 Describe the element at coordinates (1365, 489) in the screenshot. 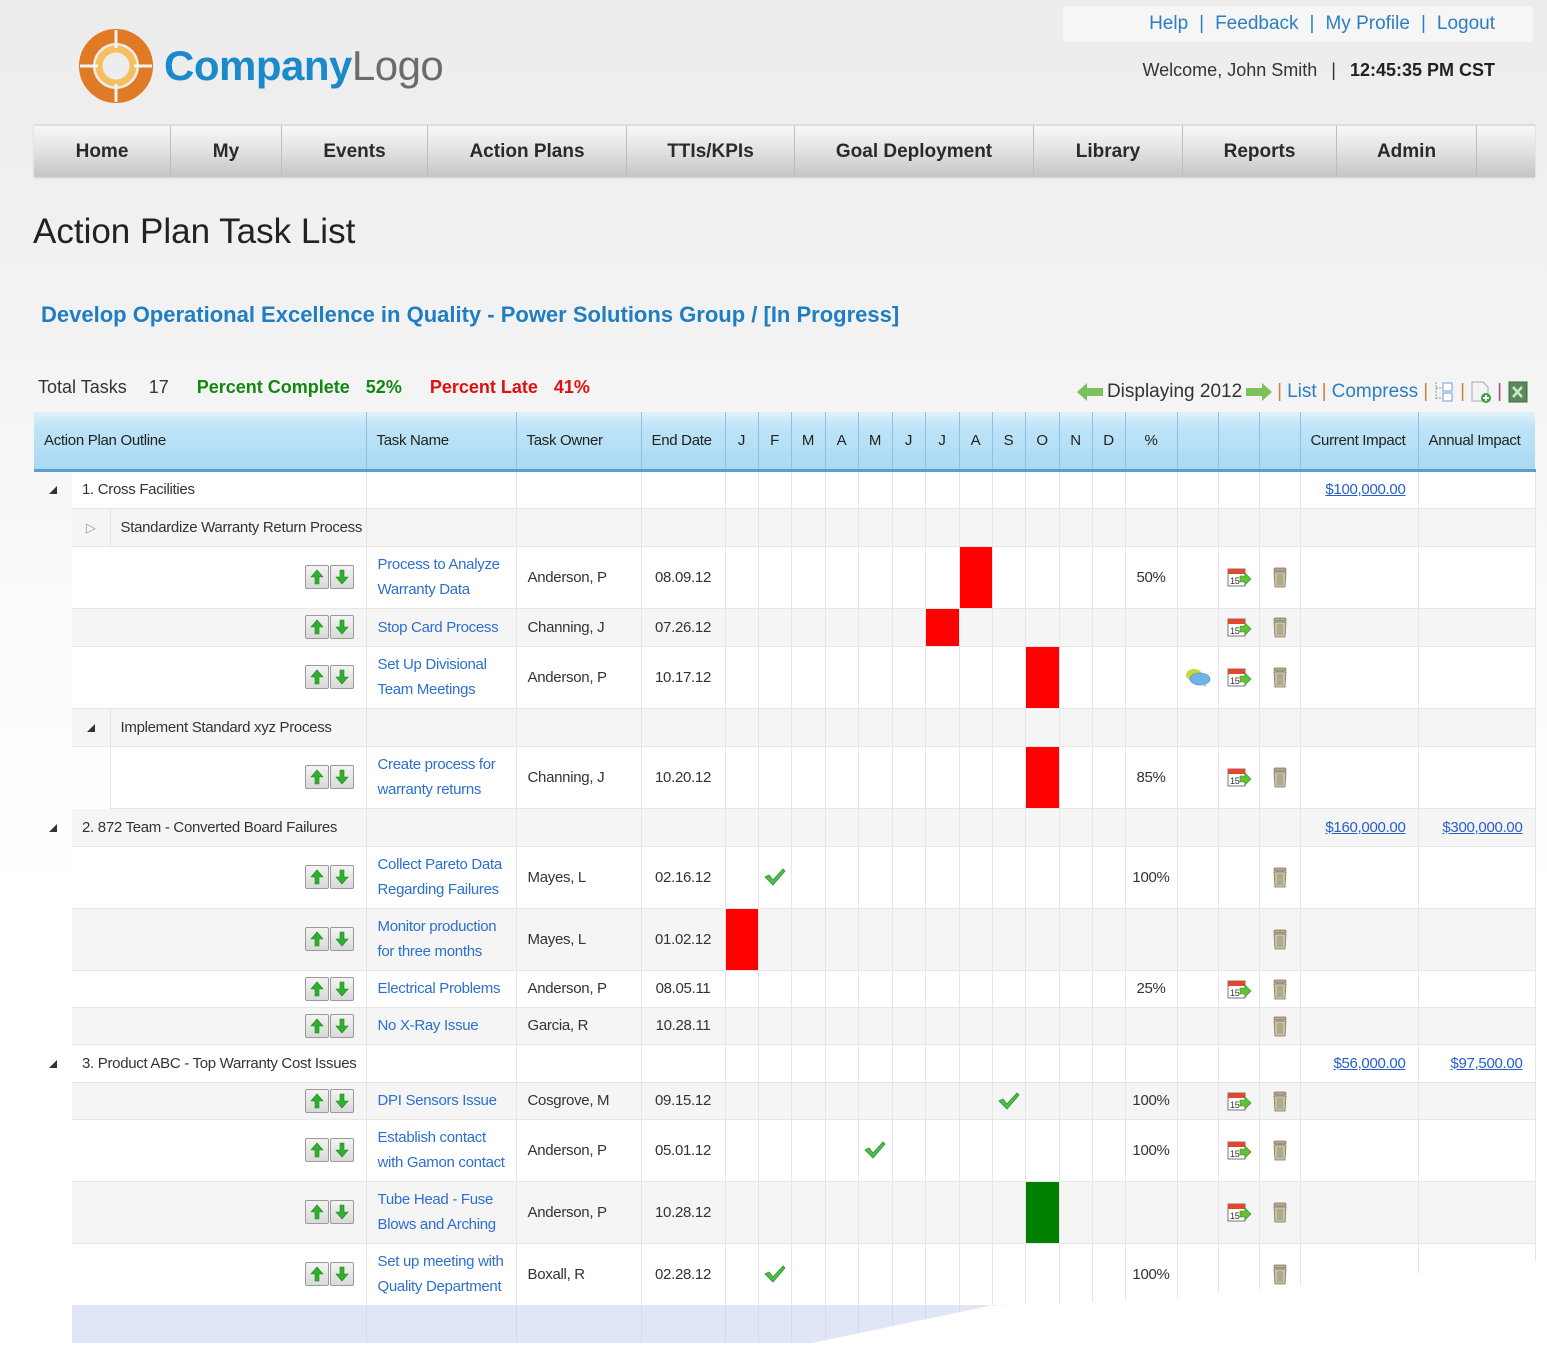

I see `current-impact-link: $100,000.00` at that location.